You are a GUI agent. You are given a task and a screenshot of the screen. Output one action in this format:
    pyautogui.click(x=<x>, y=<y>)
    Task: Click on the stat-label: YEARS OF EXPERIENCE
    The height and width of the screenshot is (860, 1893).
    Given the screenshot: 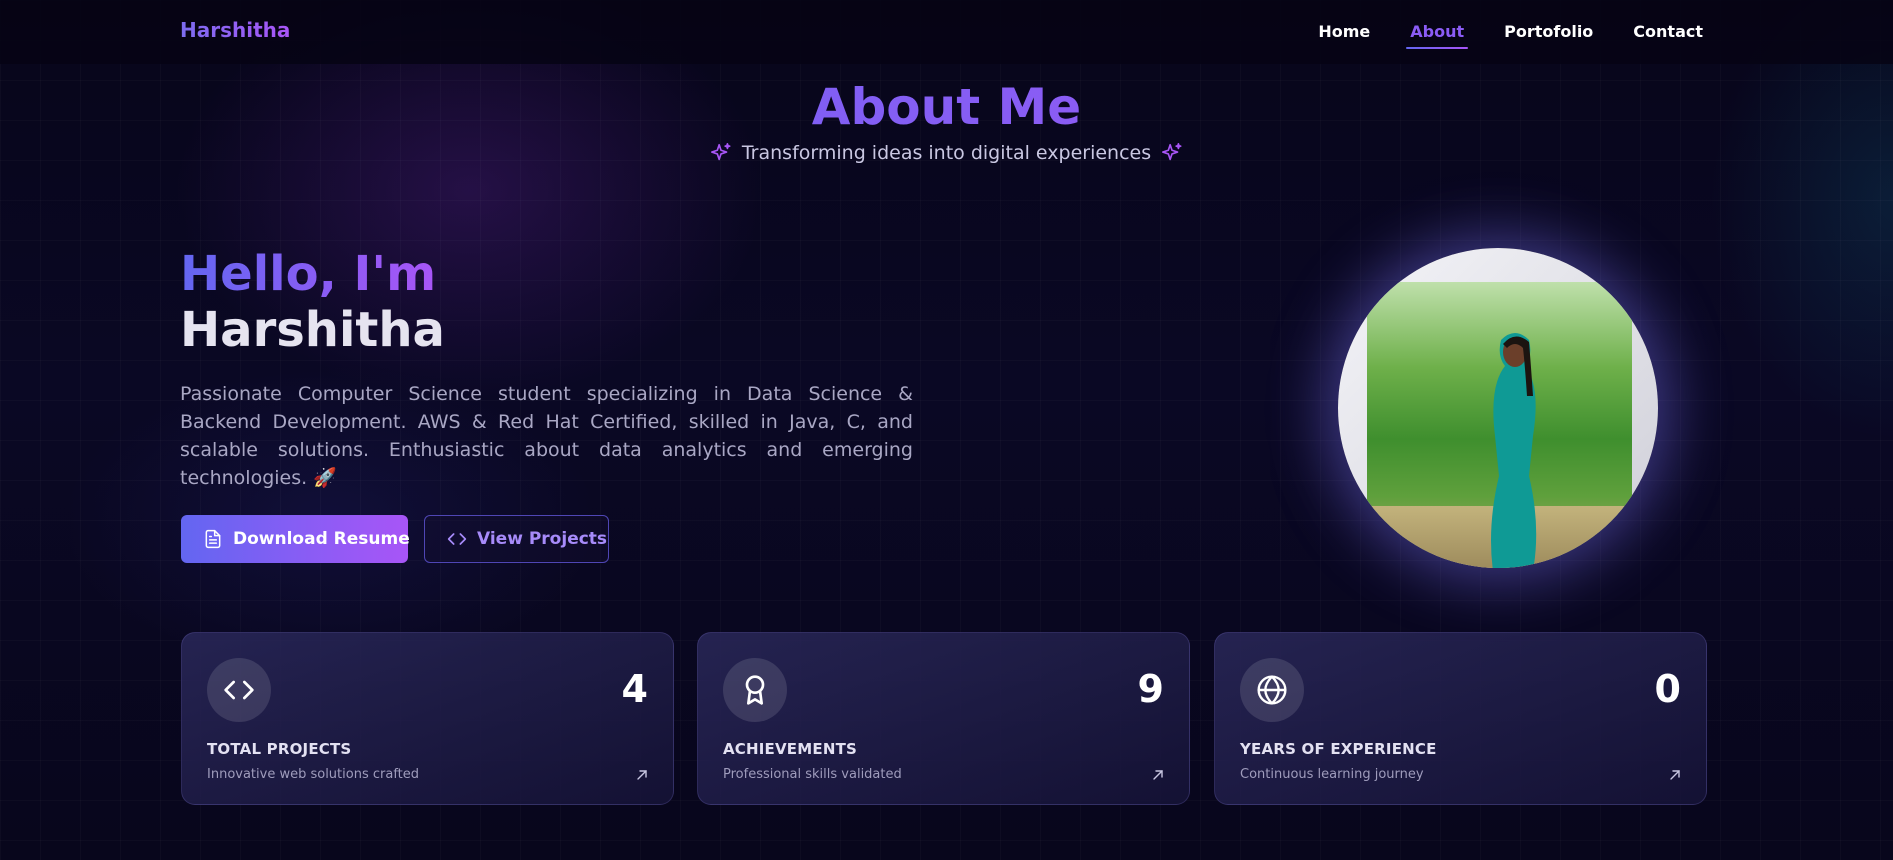 What is the action you would take?
    pyautogui.click(x=1338, y=749)
    